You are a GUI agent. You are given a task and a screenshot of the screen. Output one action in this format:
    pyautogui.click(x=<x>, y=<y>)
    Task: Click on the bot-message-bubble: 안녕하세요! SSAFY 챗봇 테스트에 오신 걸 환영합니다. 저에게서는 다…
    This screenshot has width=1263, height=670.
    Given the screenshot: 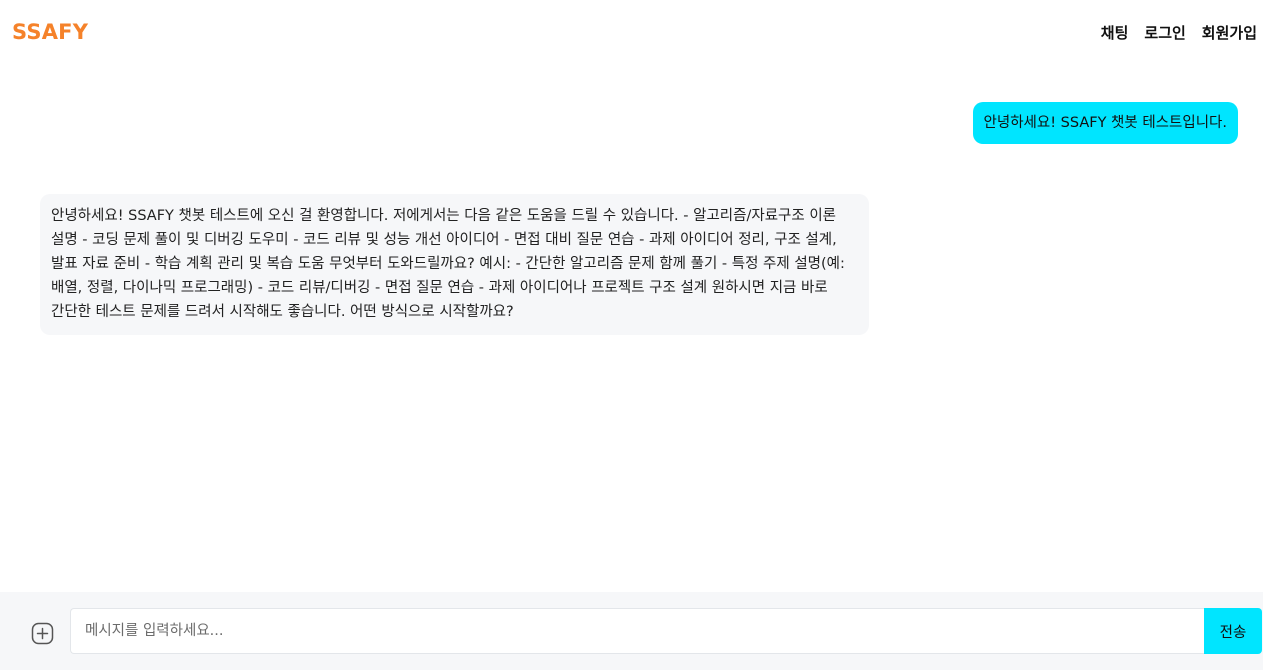 What is the action you would take?
    pyautogui.click(x=454, y=264)
    